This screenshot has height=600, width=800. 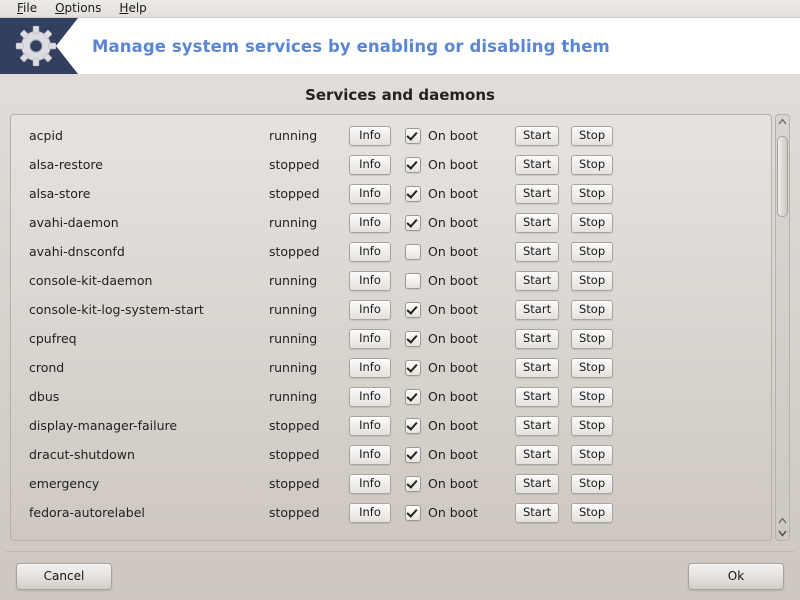 I want to click on menu-item-file: File, so click(x=27, y=8).